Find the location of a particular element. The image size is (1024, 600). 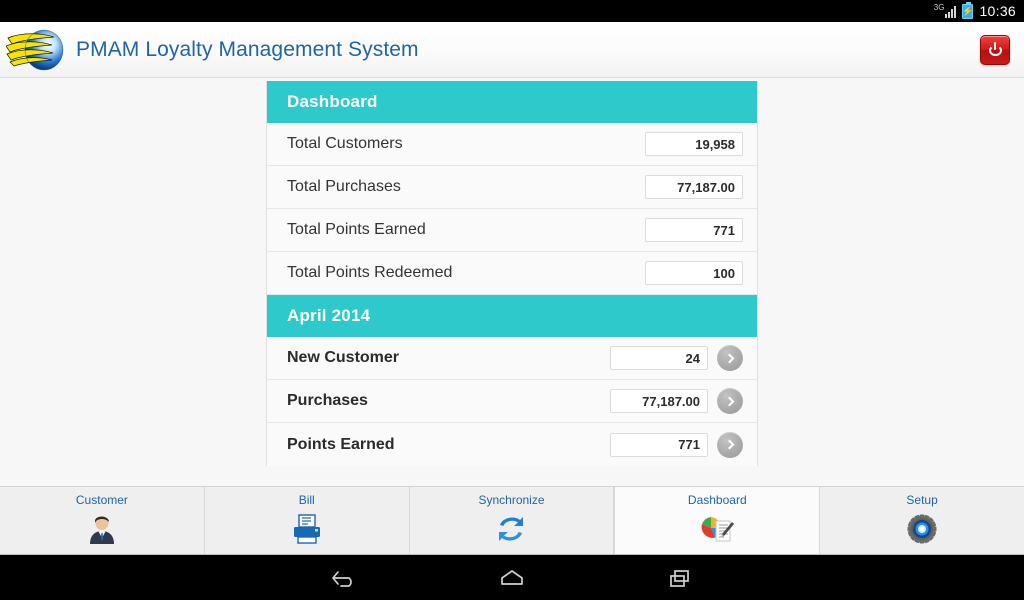

tab-customer: Customer is located at coordinates (102, 520).